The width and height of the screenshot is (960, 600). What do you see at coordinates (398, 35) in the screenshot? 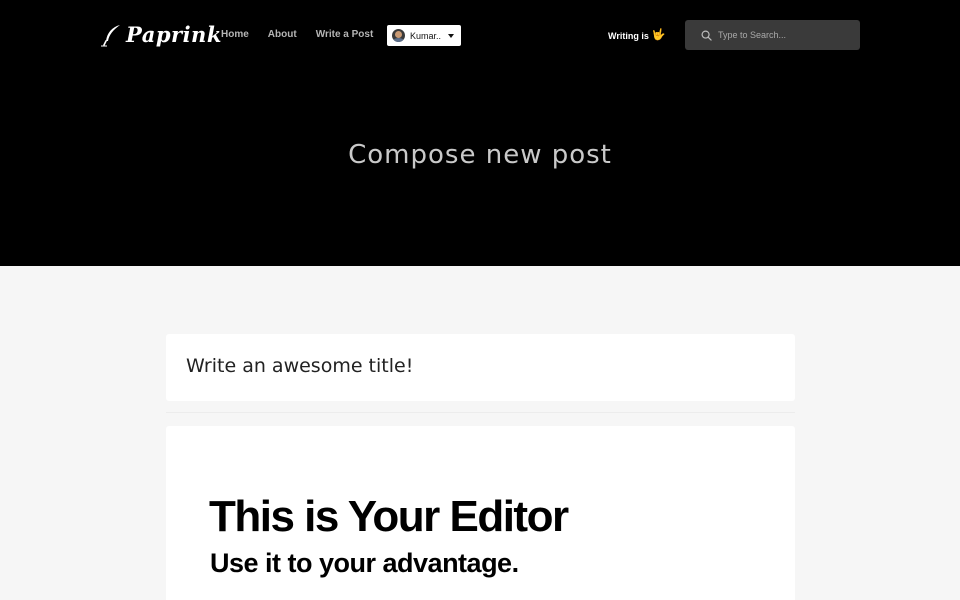
I see `avatar` at bounding box center [398, 35].